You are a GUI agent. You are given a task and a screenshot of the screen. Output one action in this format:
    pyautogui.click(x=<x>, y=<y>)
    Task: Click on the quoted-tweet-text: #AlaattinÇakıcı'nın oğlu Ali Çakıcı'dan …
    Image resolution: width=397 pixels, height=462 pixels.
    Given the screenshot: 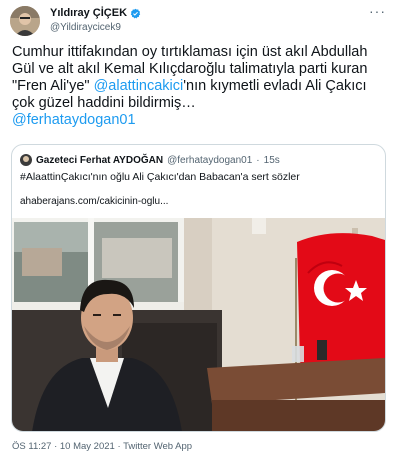 What is the action you would take?
    pyautogui.click(x=160, y=177)
    